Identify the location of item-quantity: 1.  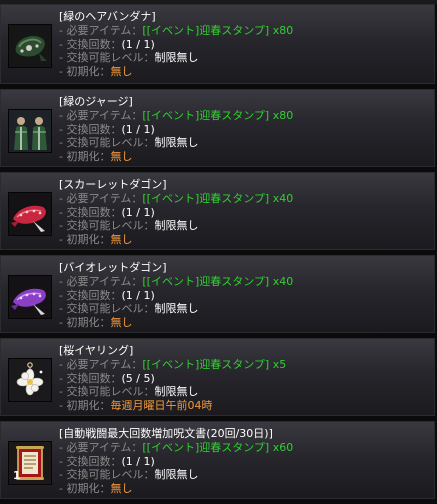
(17, 475).